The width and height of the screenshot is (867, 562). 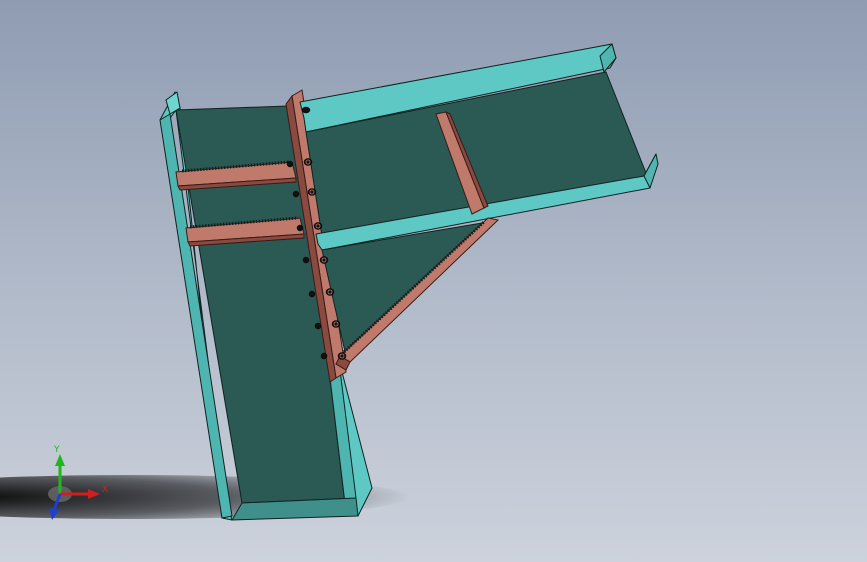 What do you see at coordinates (80, 486) in the screenshot?
I see `view-orientation-triad: Y X` at bounding box center [80, 486].